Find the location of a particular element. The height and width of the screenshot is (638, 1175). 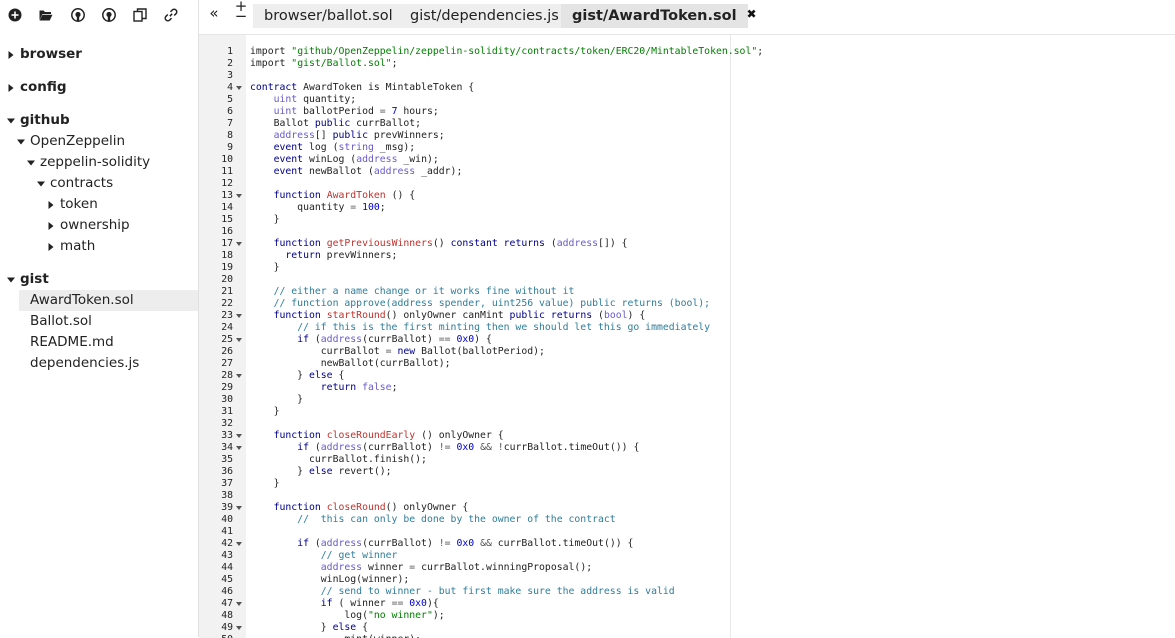

folder-item: math is located at coordinates (99, 246).